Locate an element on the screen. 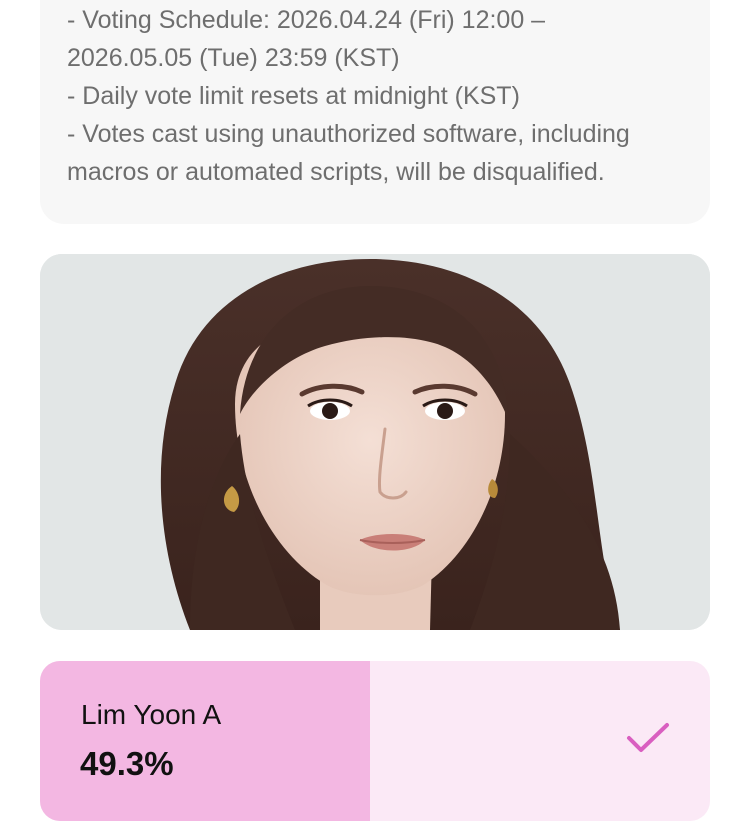 This screenshot has height=829, width=750. vote-percent: 49.3% is located at coordinates (127, 763).